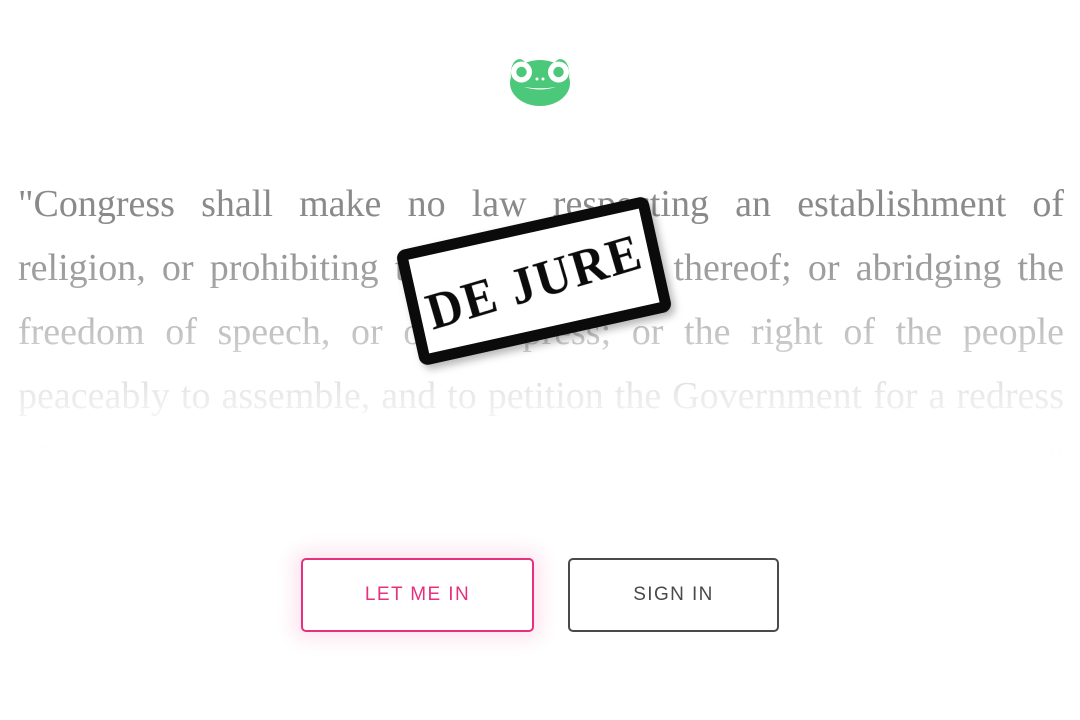 The width and height of the screenshot is (1080, 720). I want to click on frog-logo-icon, so click(540, 78).